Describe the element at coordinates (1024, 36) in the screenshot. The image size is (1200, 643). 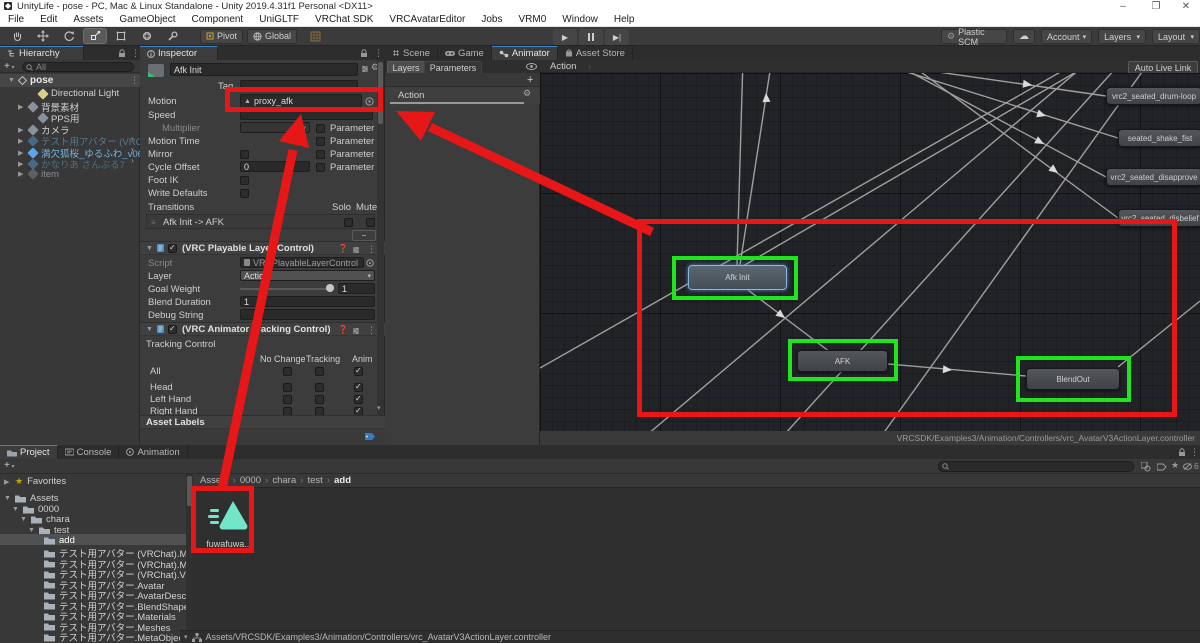
I see `cloud-button: ☁` at that location.